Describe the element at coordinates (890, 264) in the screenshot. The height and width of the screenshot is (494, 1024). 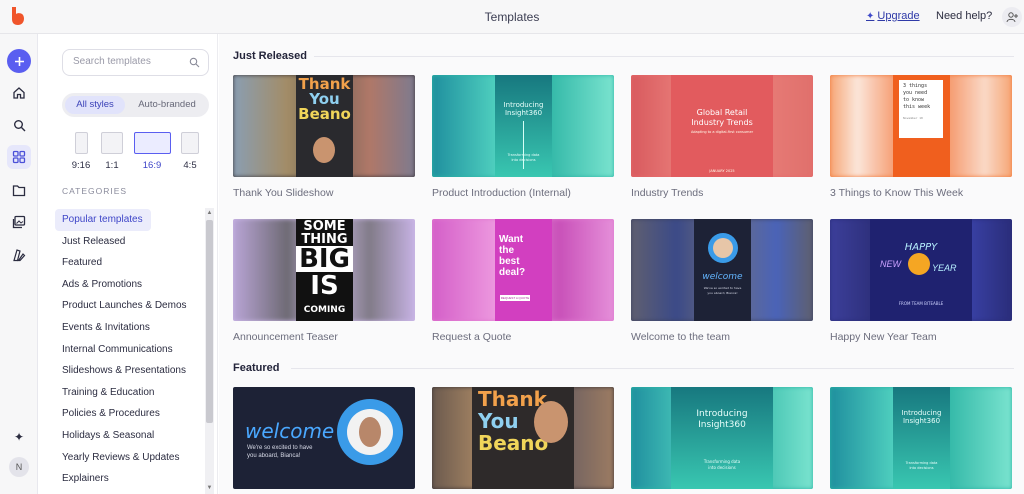
I see `thumb-text: NEW` at that location.